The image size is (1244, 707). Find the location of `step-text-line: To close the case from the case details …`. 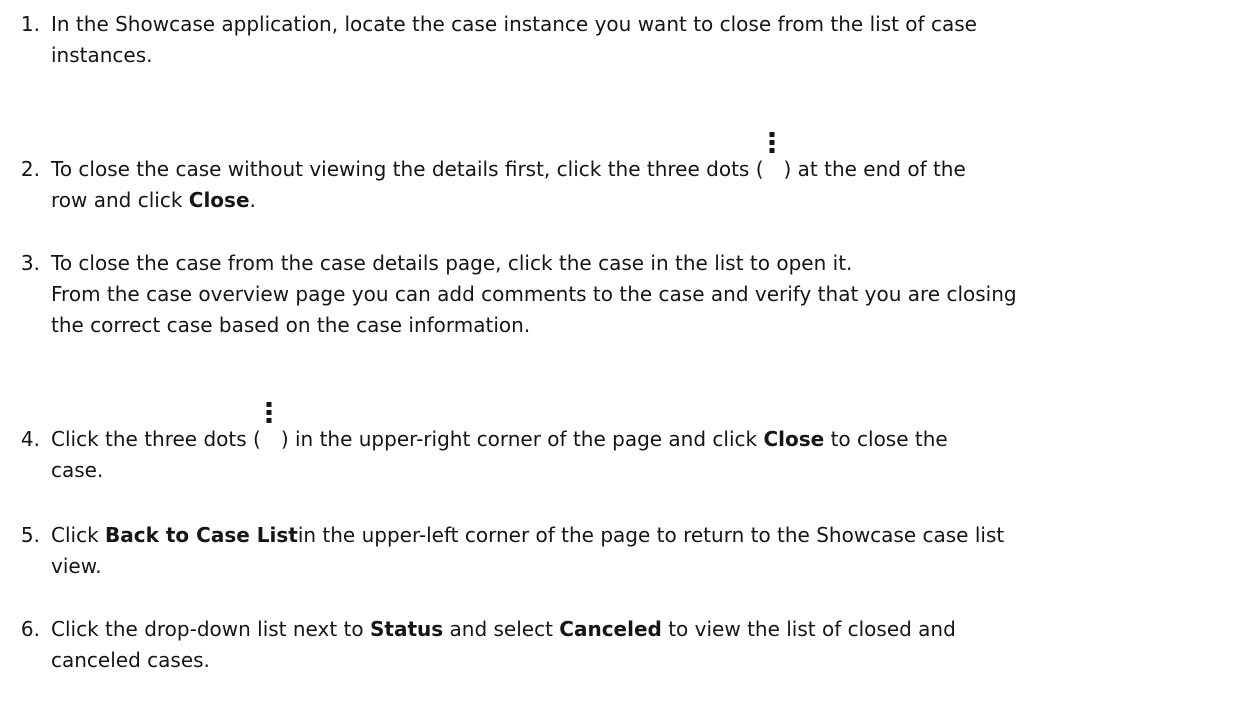

step-text-line: To close the case from the case details … is located at coordinates (452, 263).